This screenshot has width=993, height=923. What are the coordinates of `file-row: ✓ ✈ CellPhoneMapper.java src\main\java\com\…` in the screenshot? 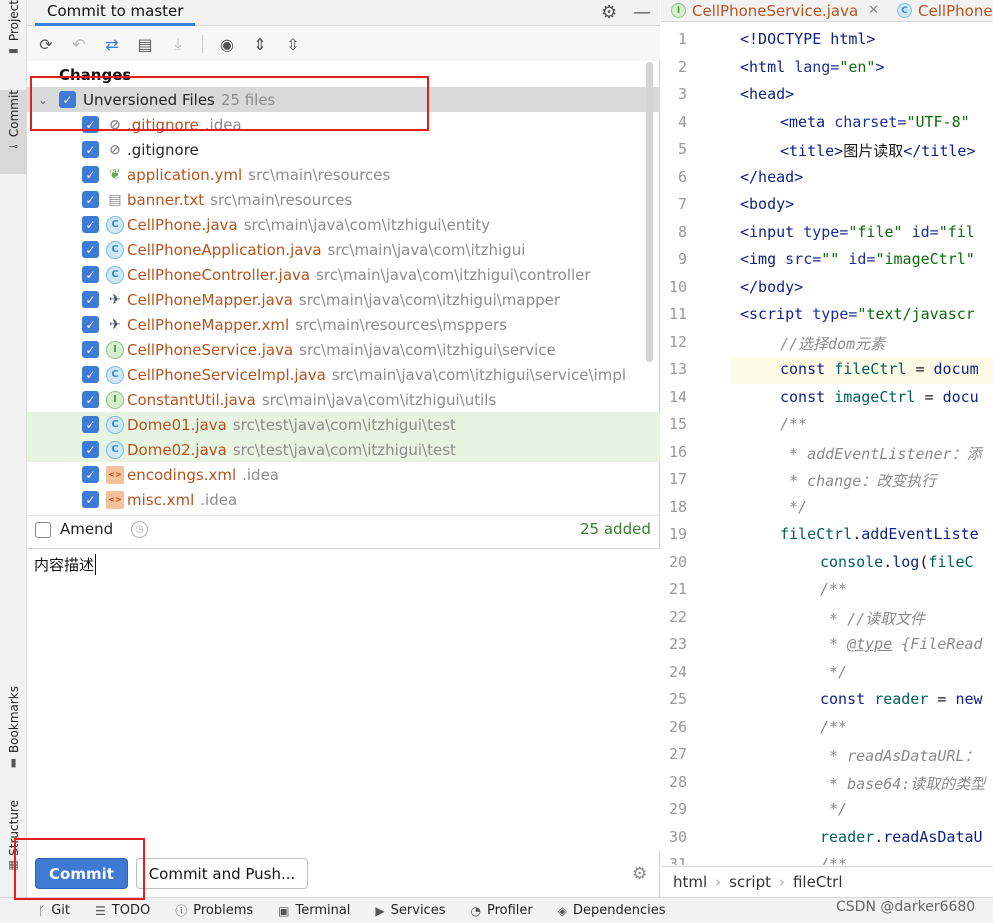 It's located at (343, 299).